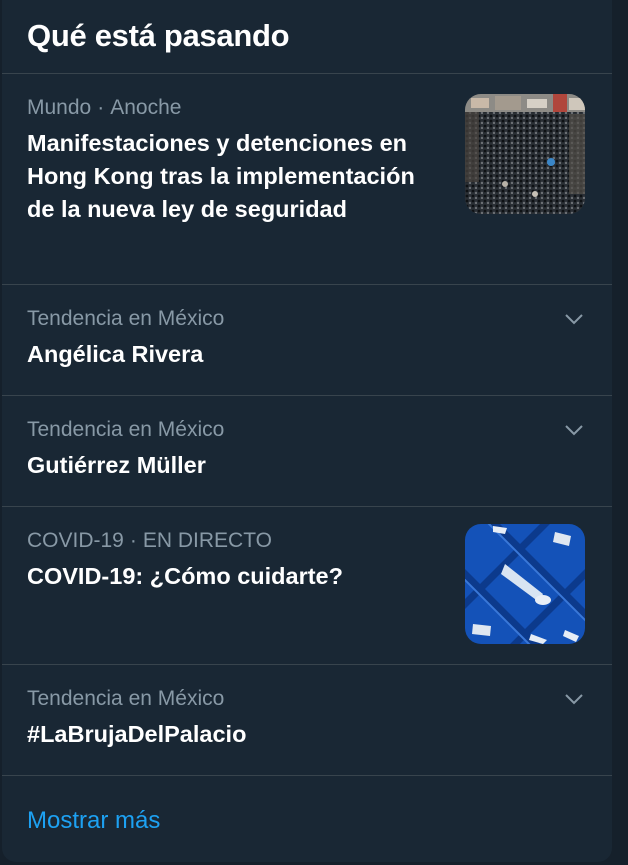 Image resolution: width=628 pixels, height=865 pixels. Describe the element at coordinates (116, 465) in the screenshot. I see `trend-title: Gutiérrez Müller` at that location.